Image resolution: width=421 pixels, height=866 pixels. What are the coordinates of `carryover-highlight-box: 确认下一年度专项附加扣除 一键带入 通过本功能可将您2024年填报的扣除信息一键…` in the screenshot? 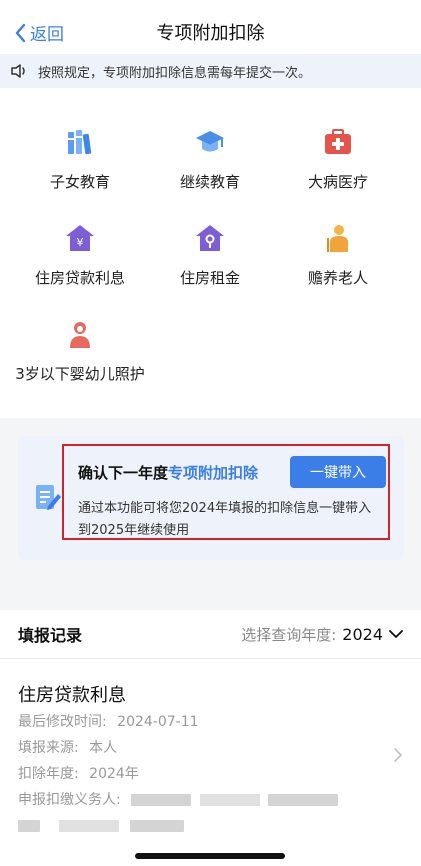 It's located at (226, 492).